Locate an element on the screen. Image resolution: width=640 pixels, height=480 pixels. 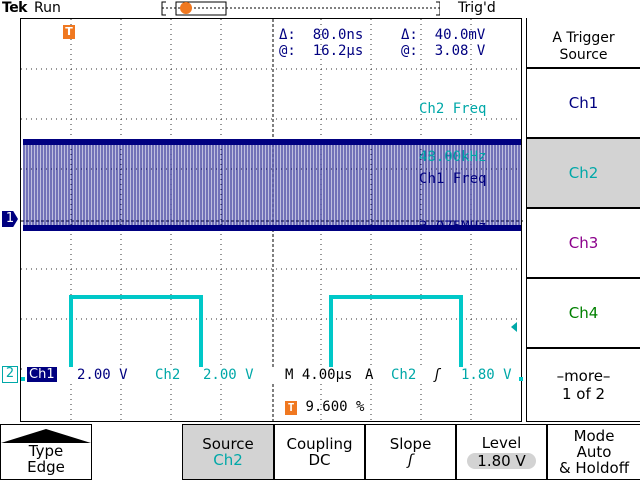
trigger-position-readout: T 9.600 % is located at coordinates (324, 407).